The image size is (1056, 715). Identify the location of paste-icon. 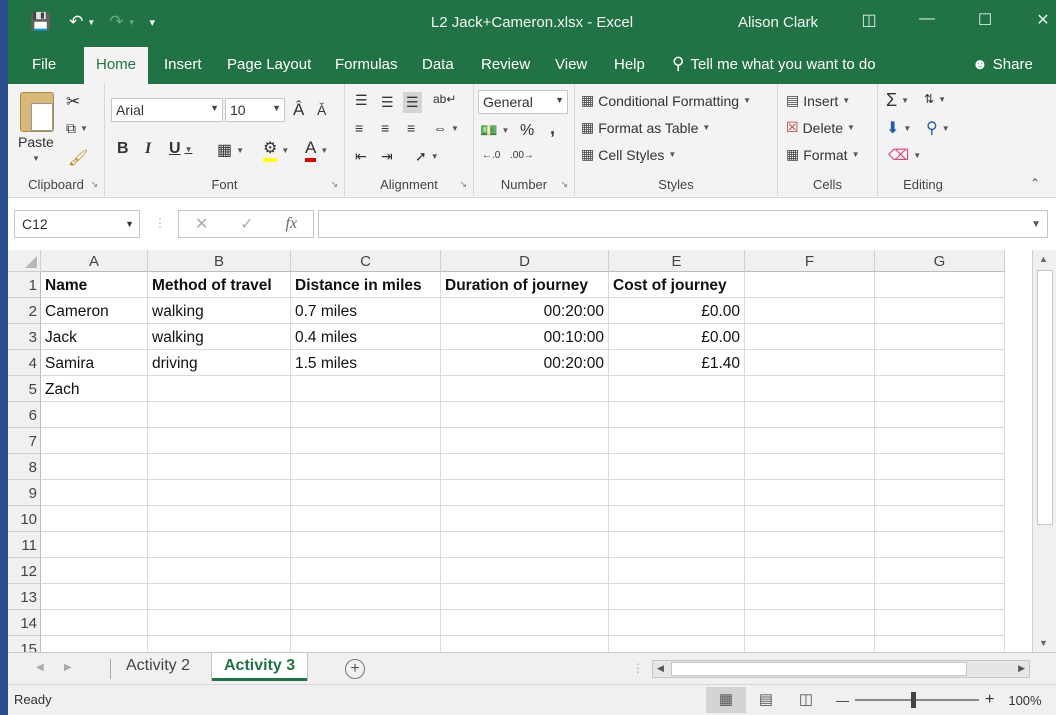
(37, 112).